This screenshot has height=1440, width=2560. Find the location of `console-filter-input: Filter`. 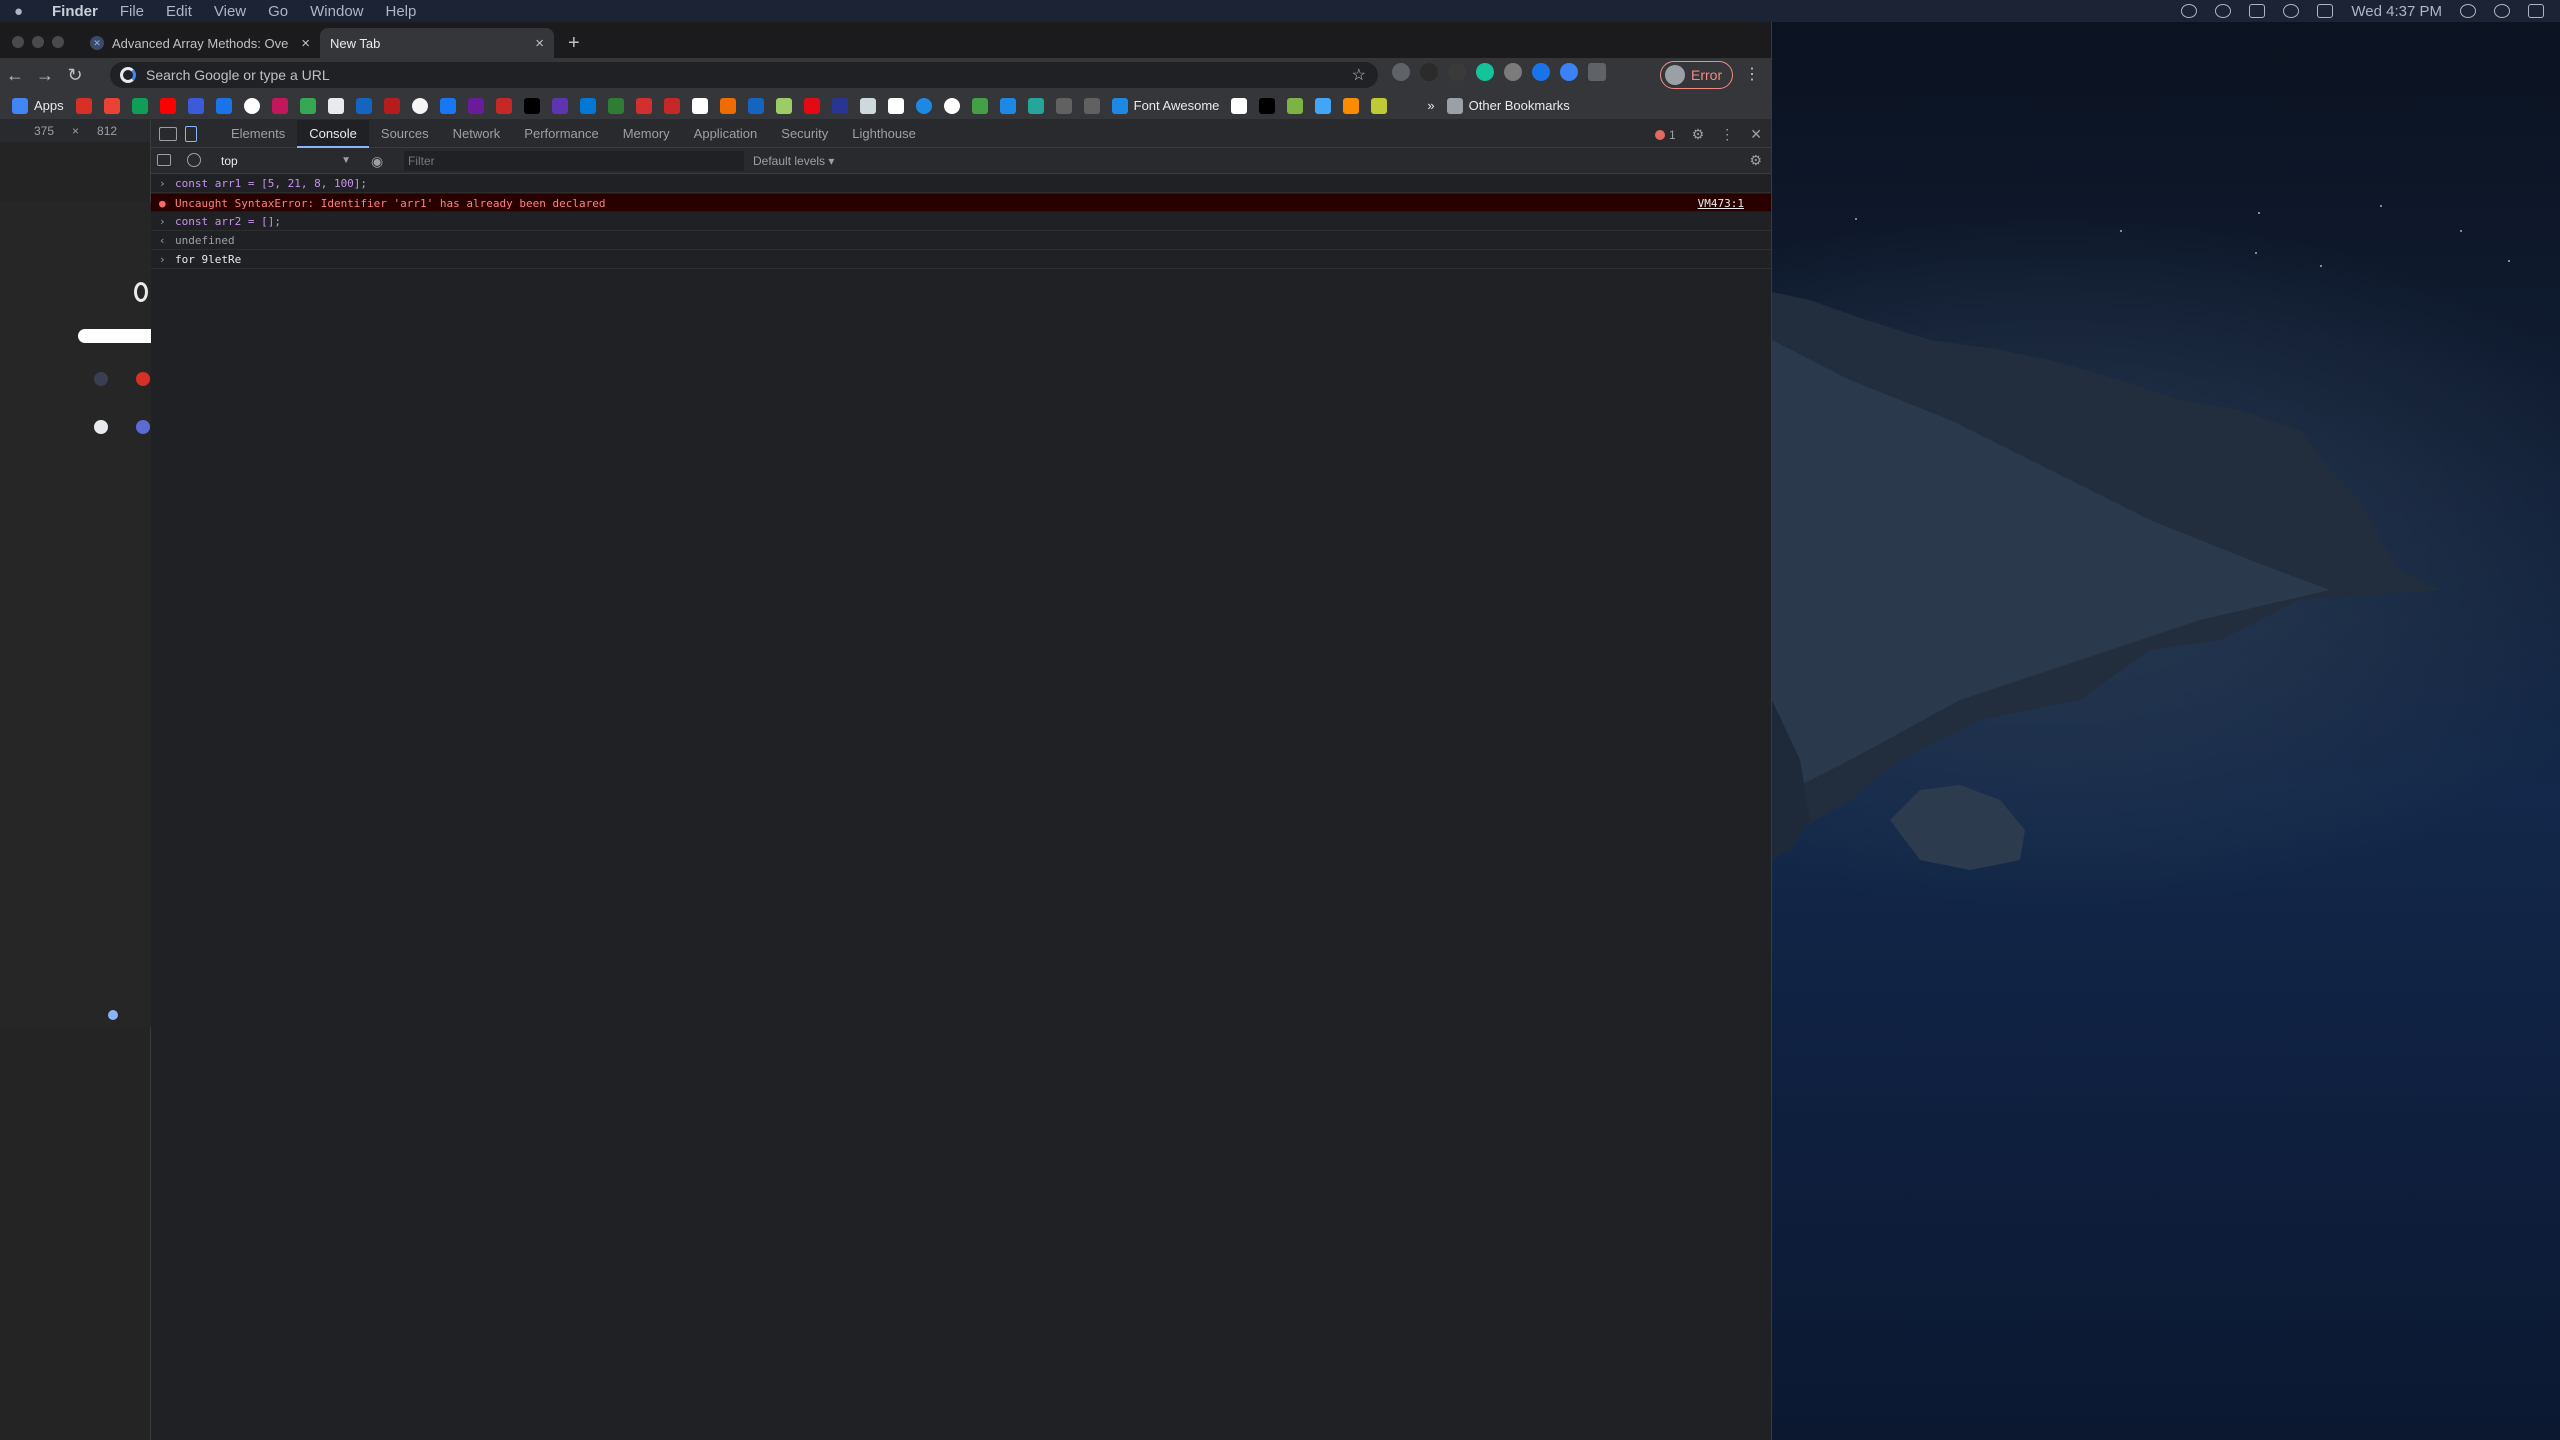

console-filter-input: Filter is located at coordinates (574, 161).